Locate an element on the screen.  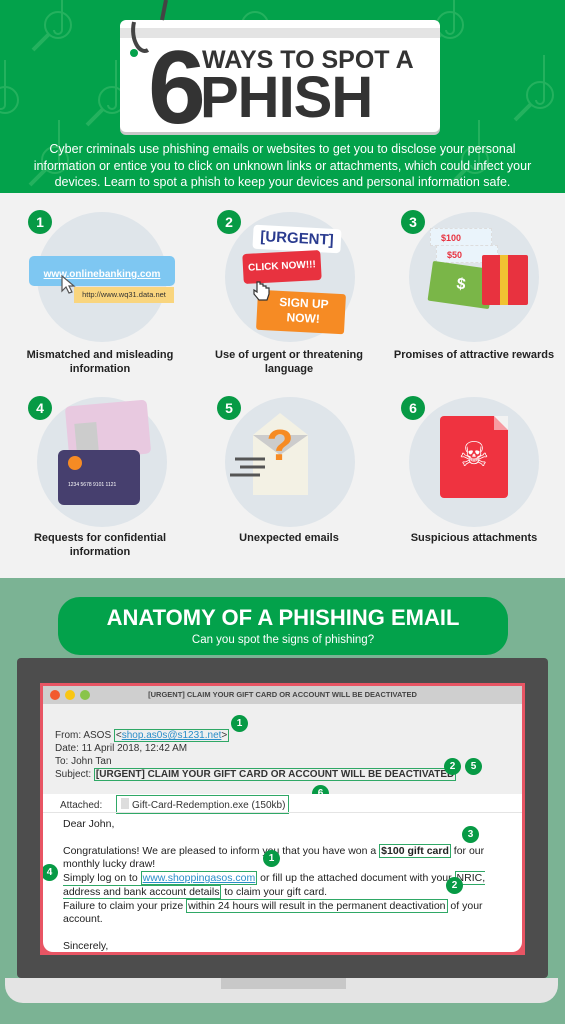
phishing-link: www.shoppingasos.com is located at coordinates (199, 878).